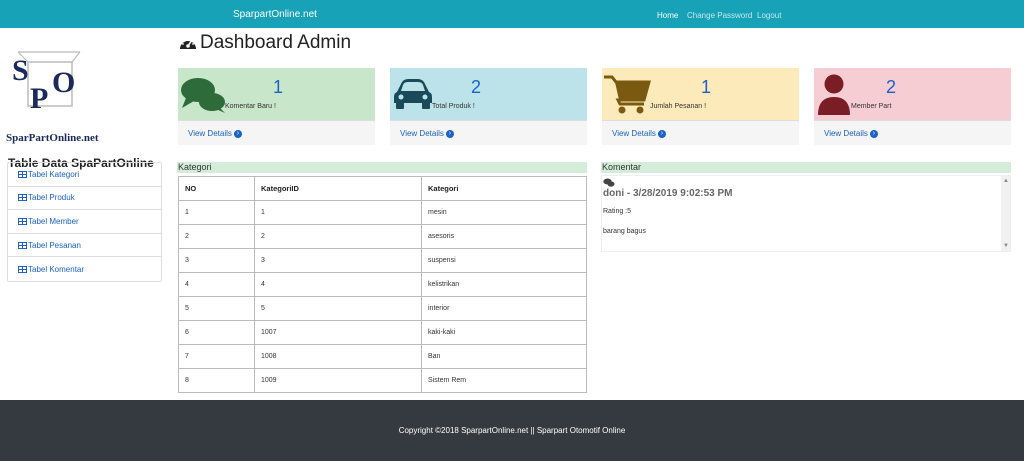 The height and width of the screenshot is (461, 1024). What do you see at coordinates (188, 44) in the screenshot?
I see `dashboard-gauge-icon` at bounding box center [188, 44].